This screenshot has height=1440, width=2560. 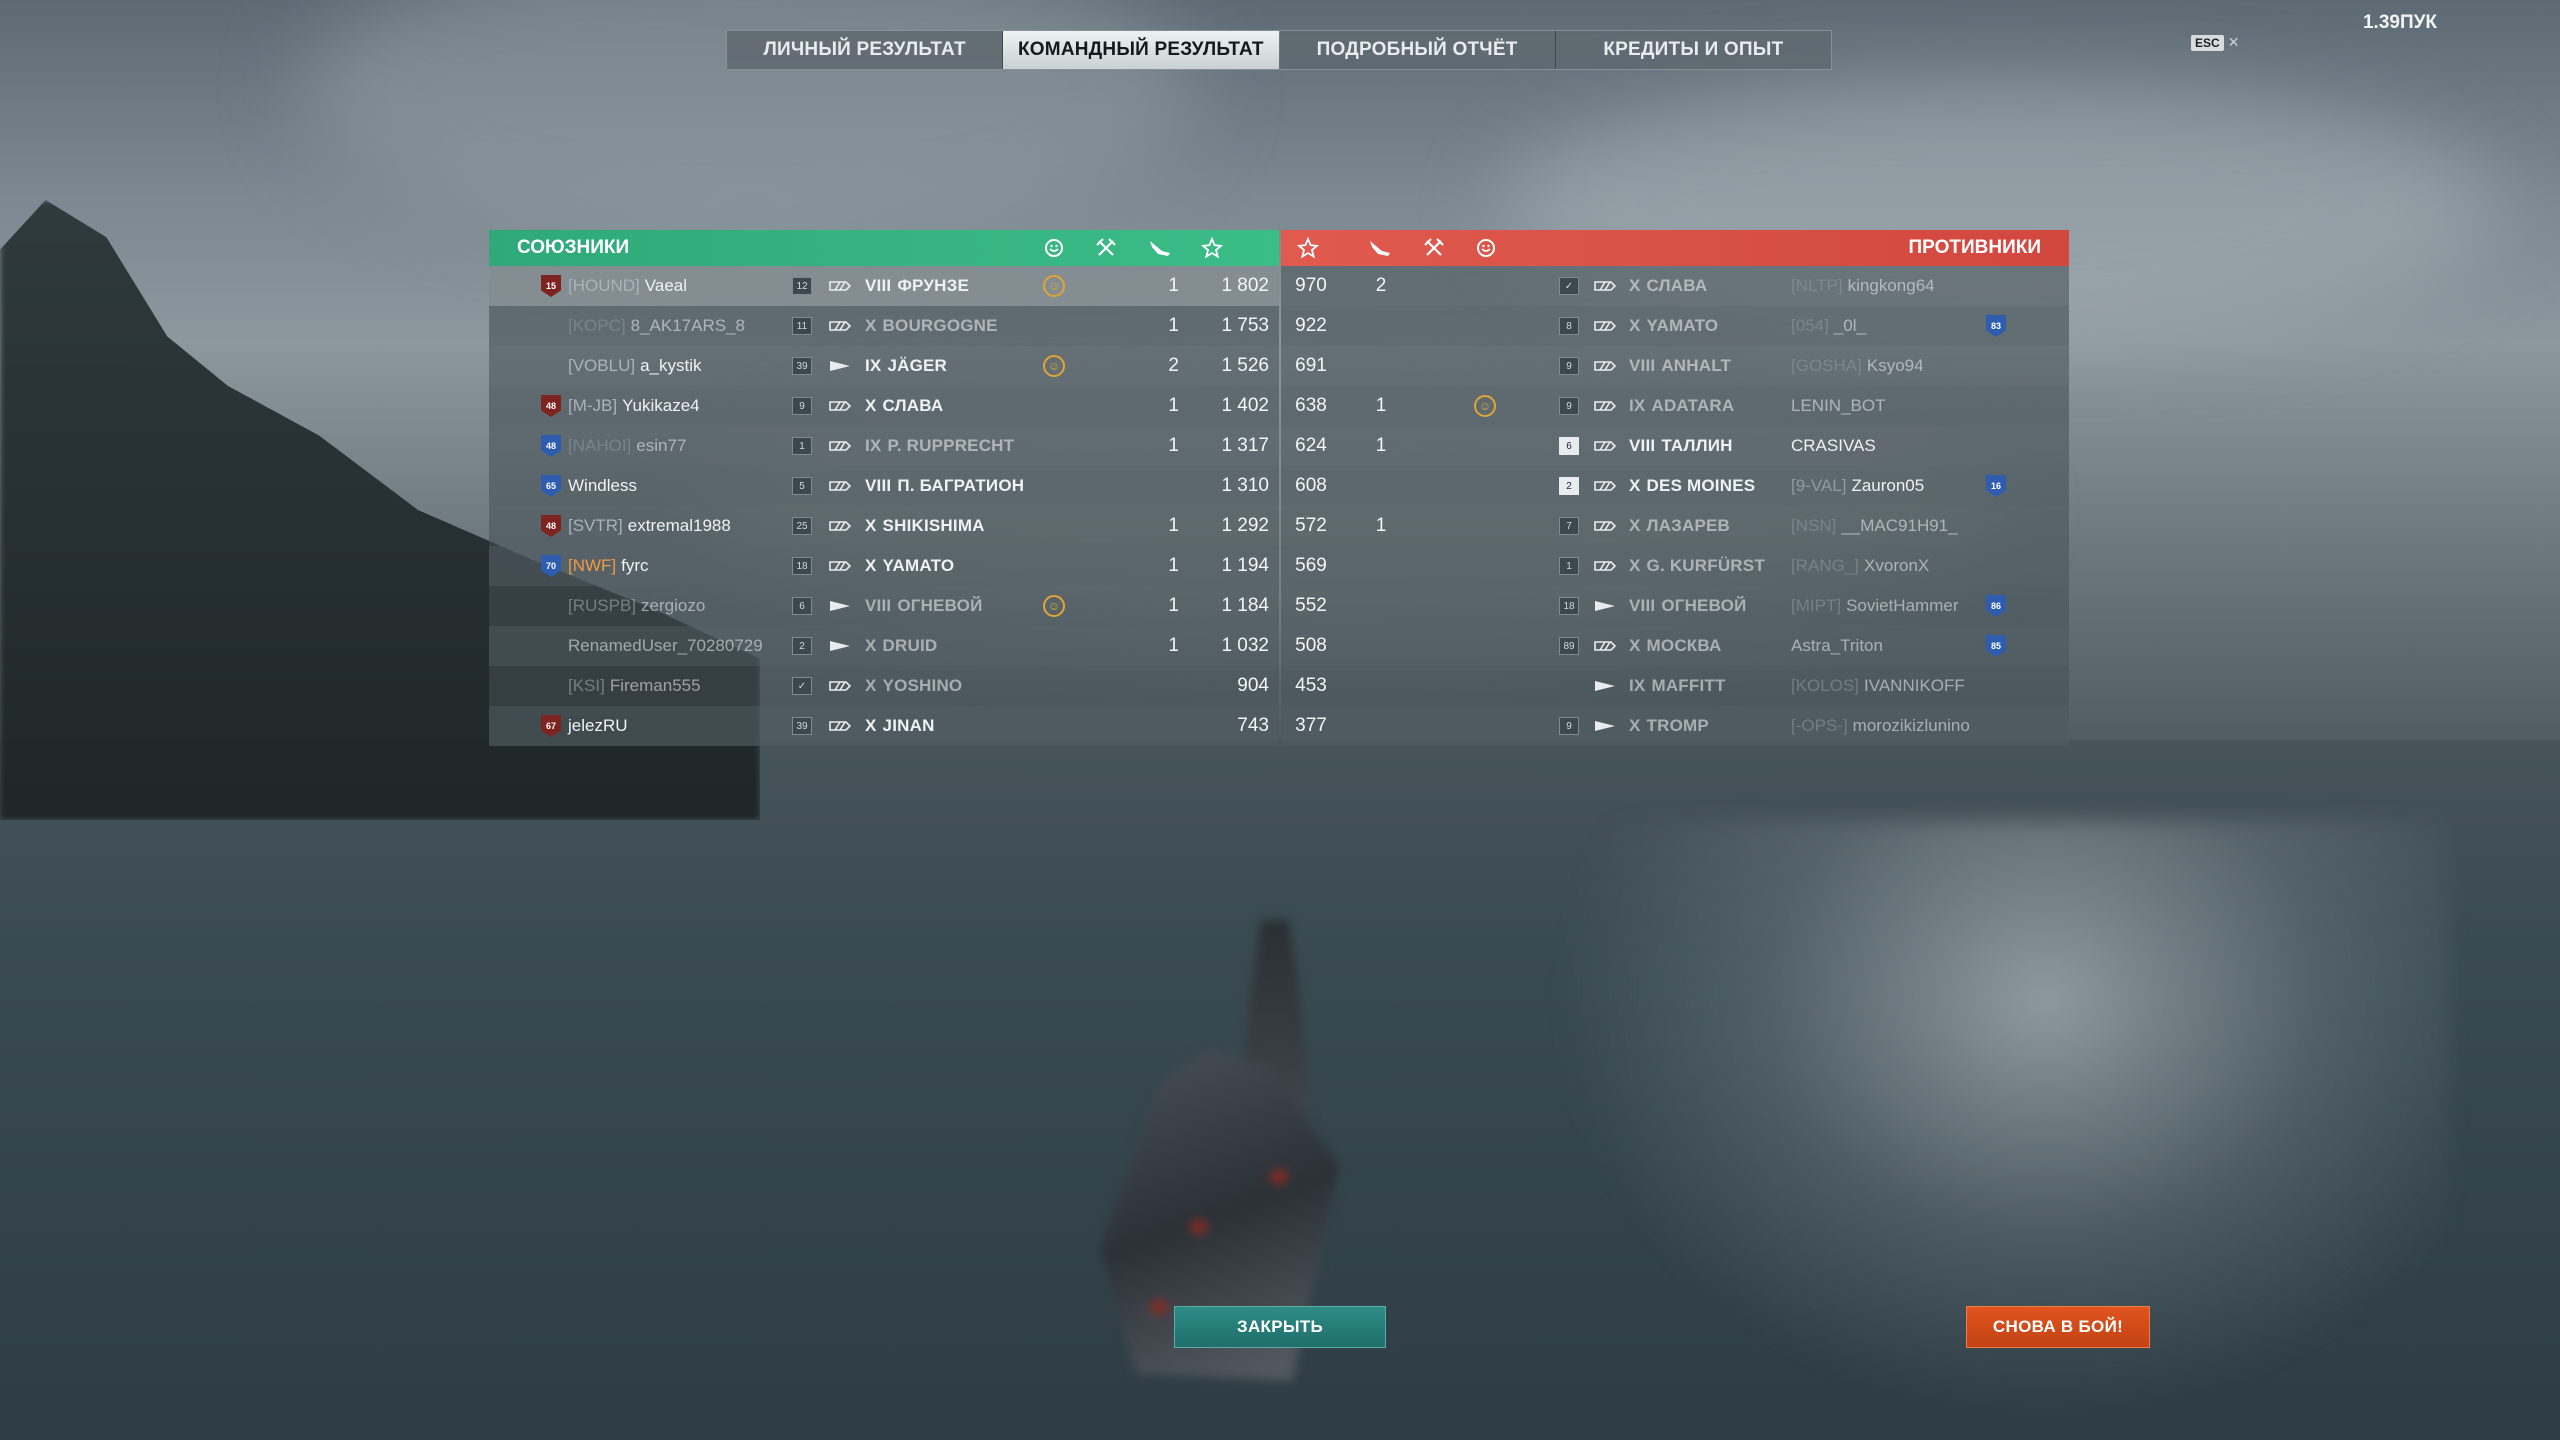 What do you see at coordinates (1245, 485) in the screenshot?
I see `base-xp-score: 1 310` at bounding box center [1245, 485].